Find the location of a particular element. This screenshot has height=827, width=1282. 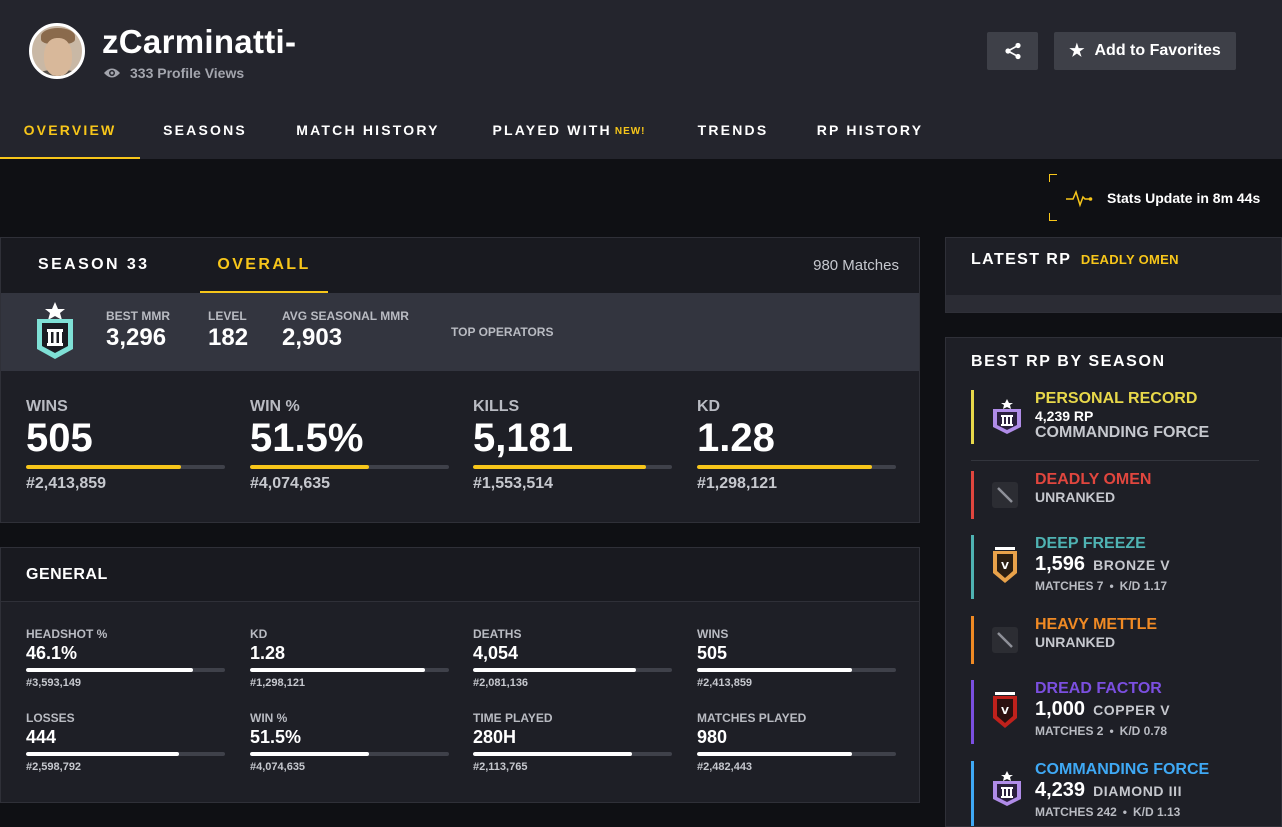

season-matches: MATCHES 242 is located at coordinates (1076, 812).